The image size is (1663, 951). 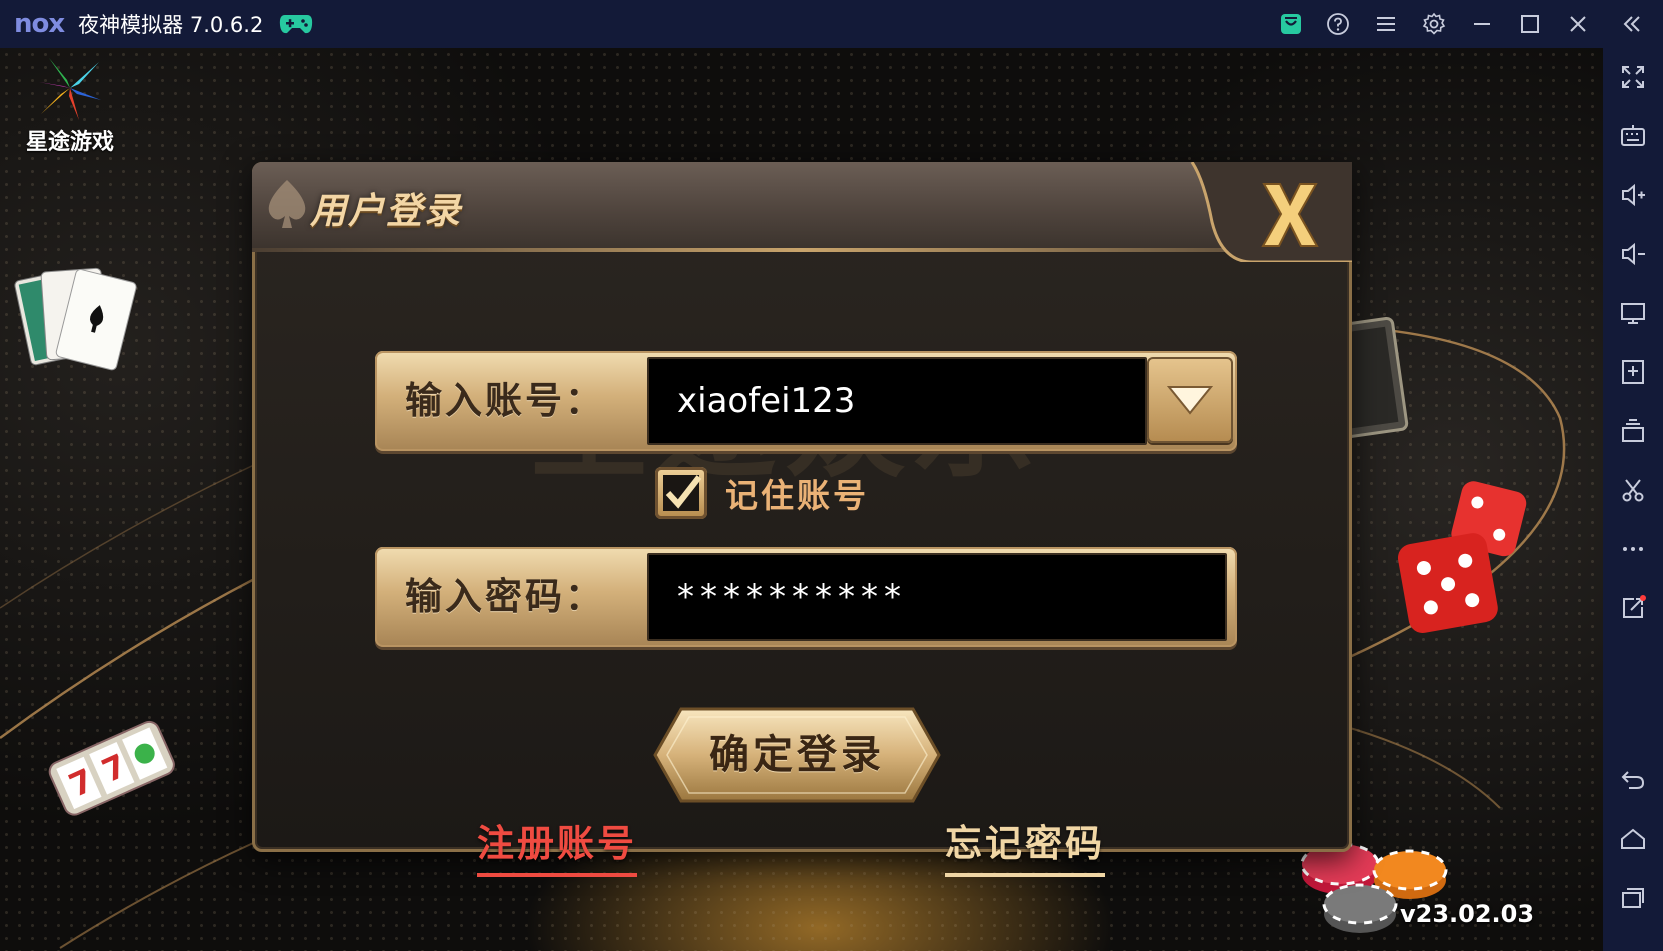 I want to click on back-icon, so click(x=1633, y=780).